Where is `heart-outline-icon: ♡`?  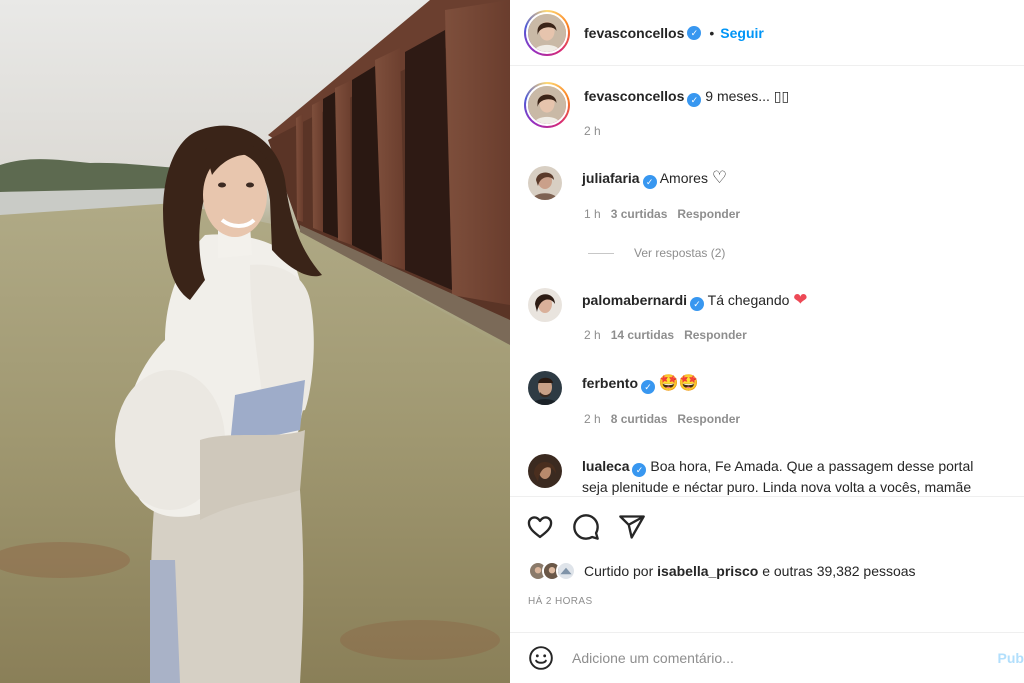 heart-outline-icon: ♡ is located at coordinates (719, 178).